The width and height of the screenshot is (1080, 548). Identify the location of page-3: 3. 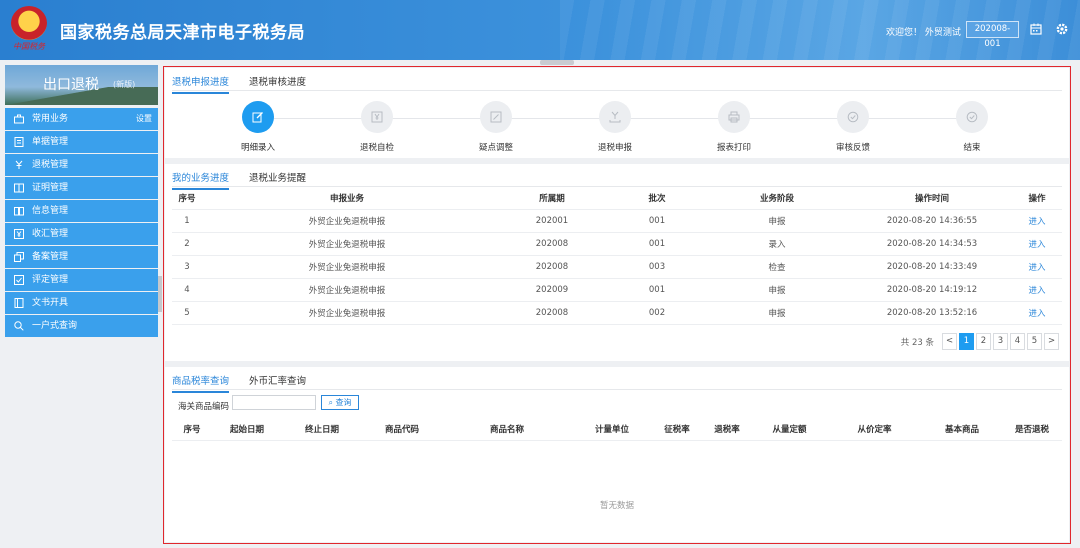
(1000, 341).